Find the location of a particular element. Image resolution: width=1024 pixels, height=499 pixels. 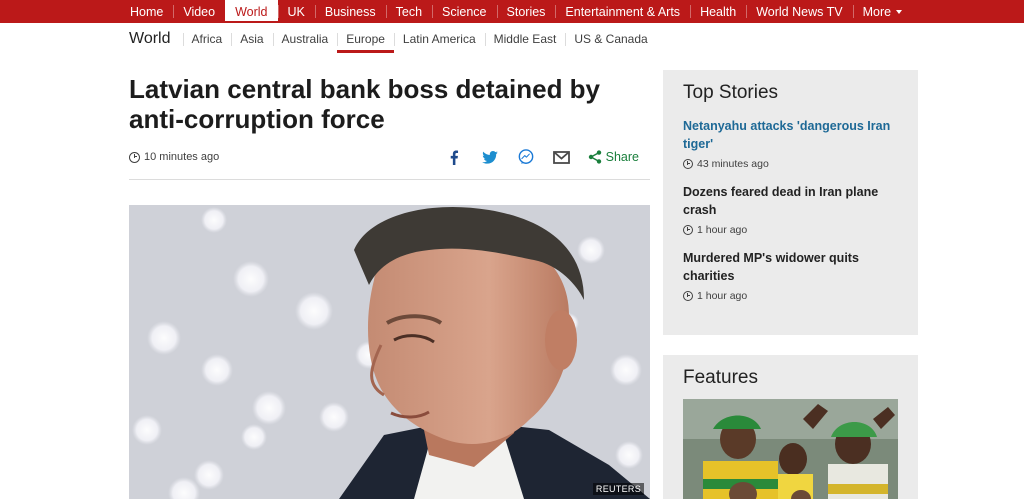

share-tools: Share is located at coordinates (542, 157).